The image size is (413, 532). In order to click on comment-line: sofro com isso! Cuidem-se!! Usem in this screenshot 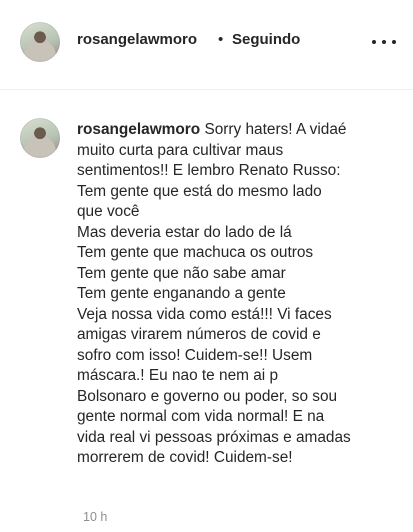, I will do `click(195, 355)`.